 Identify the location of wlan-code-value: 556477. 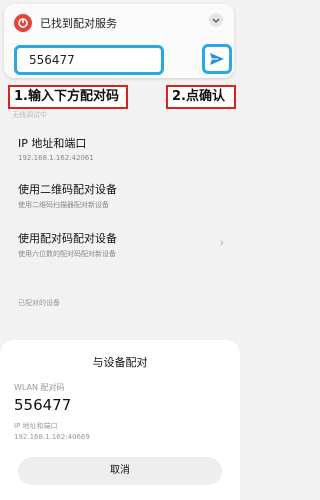
(43, 405).